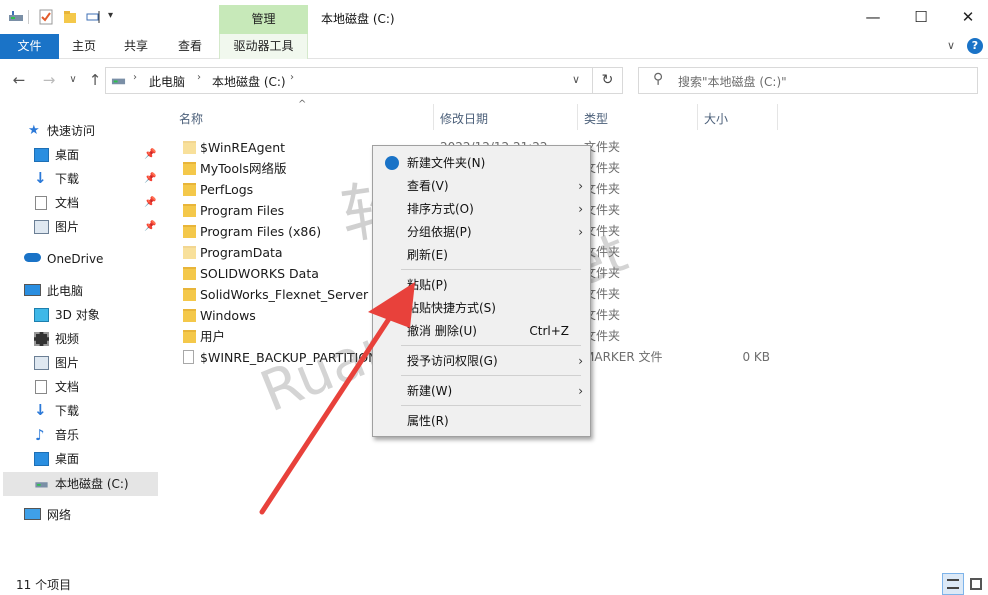  I want to click on minimize-button: —, so click(873, 17).